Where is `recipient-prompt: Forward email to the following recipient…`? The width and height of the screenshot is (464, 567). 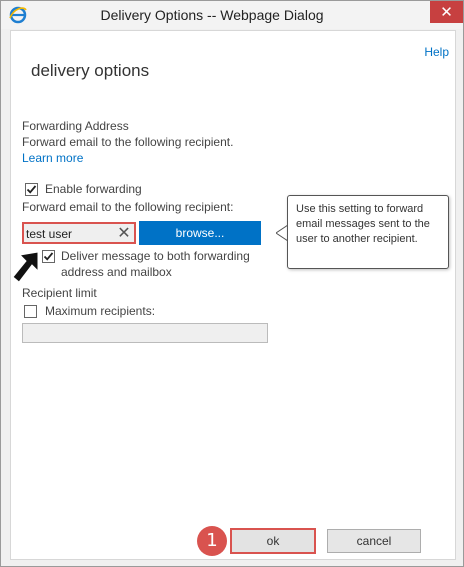 recipient-prompt: Forward email to the following recipient… is located at coordinates (128, 207).